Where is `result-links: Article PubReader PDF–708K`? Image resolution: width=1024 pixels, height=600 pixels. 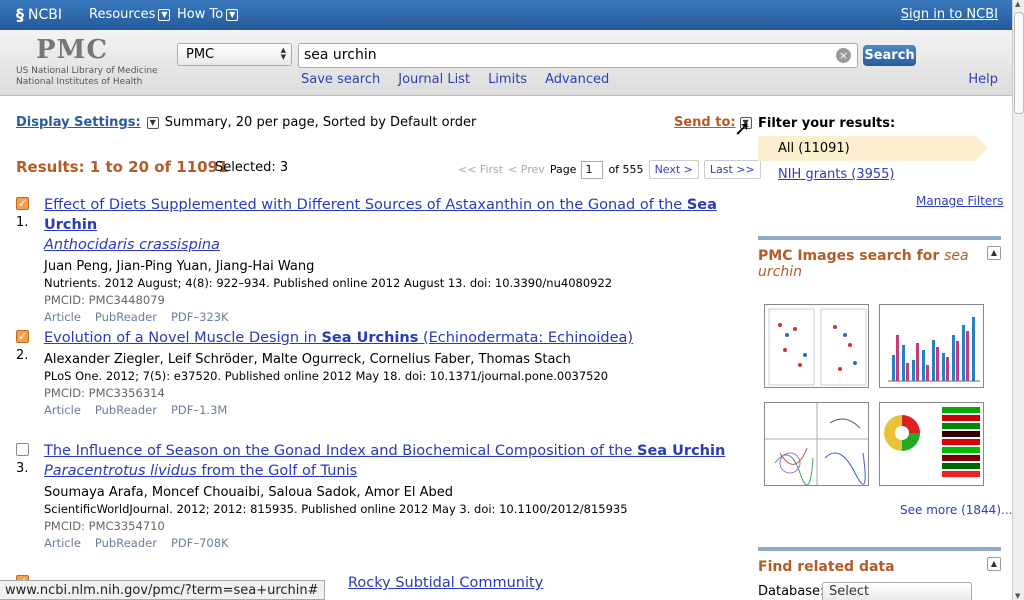 result-links: Article PubReader PDF–708K is located at coordinates (394, 543).